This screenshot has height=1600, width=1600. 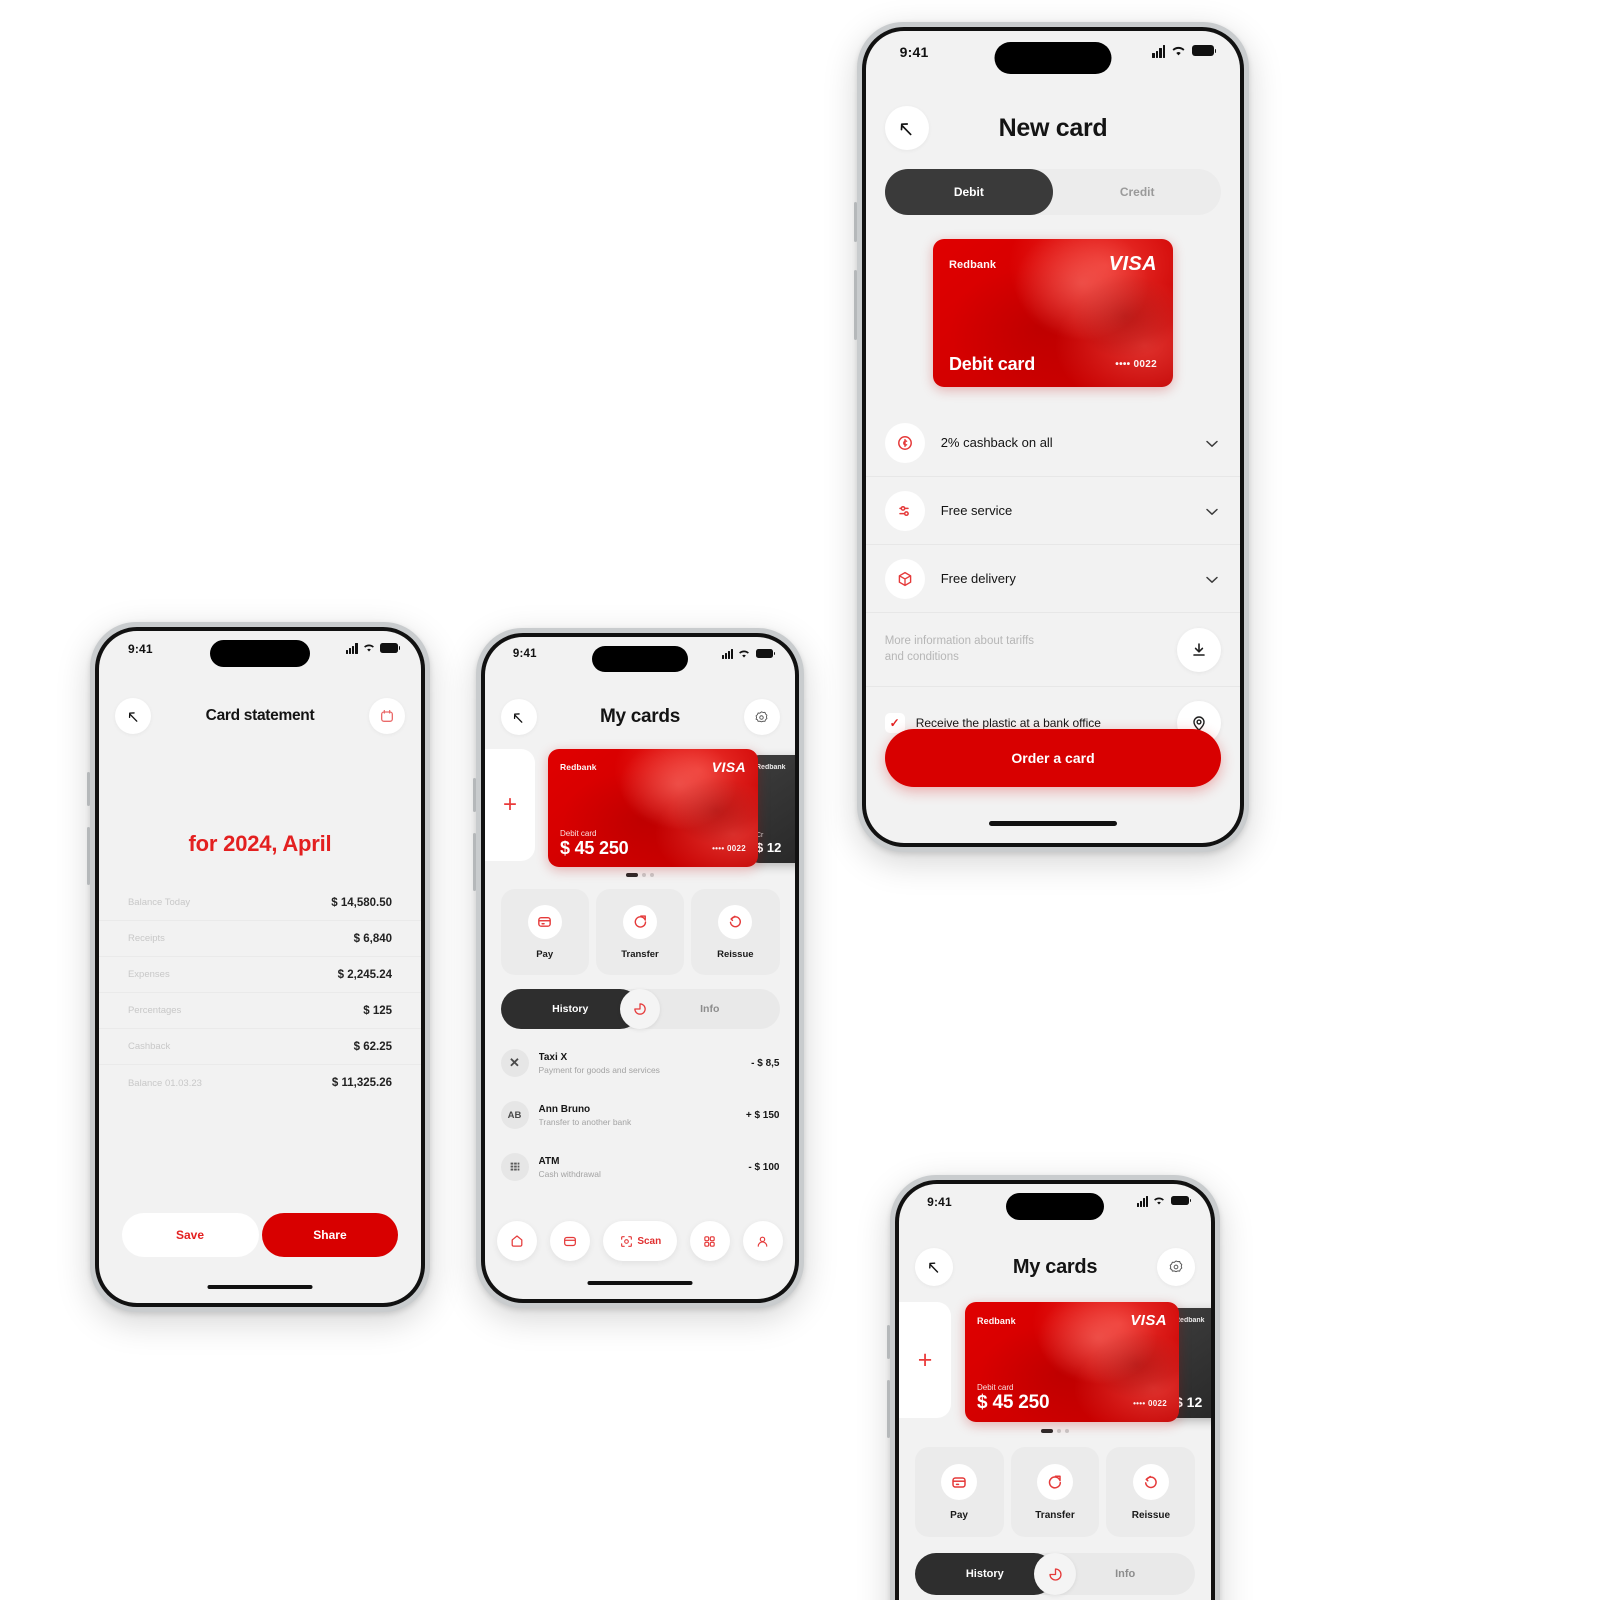 What do you see at coordinates (939, 1201) in the screenshot?
I see `status-time: 9:41` at bounding box center [939, 1201].